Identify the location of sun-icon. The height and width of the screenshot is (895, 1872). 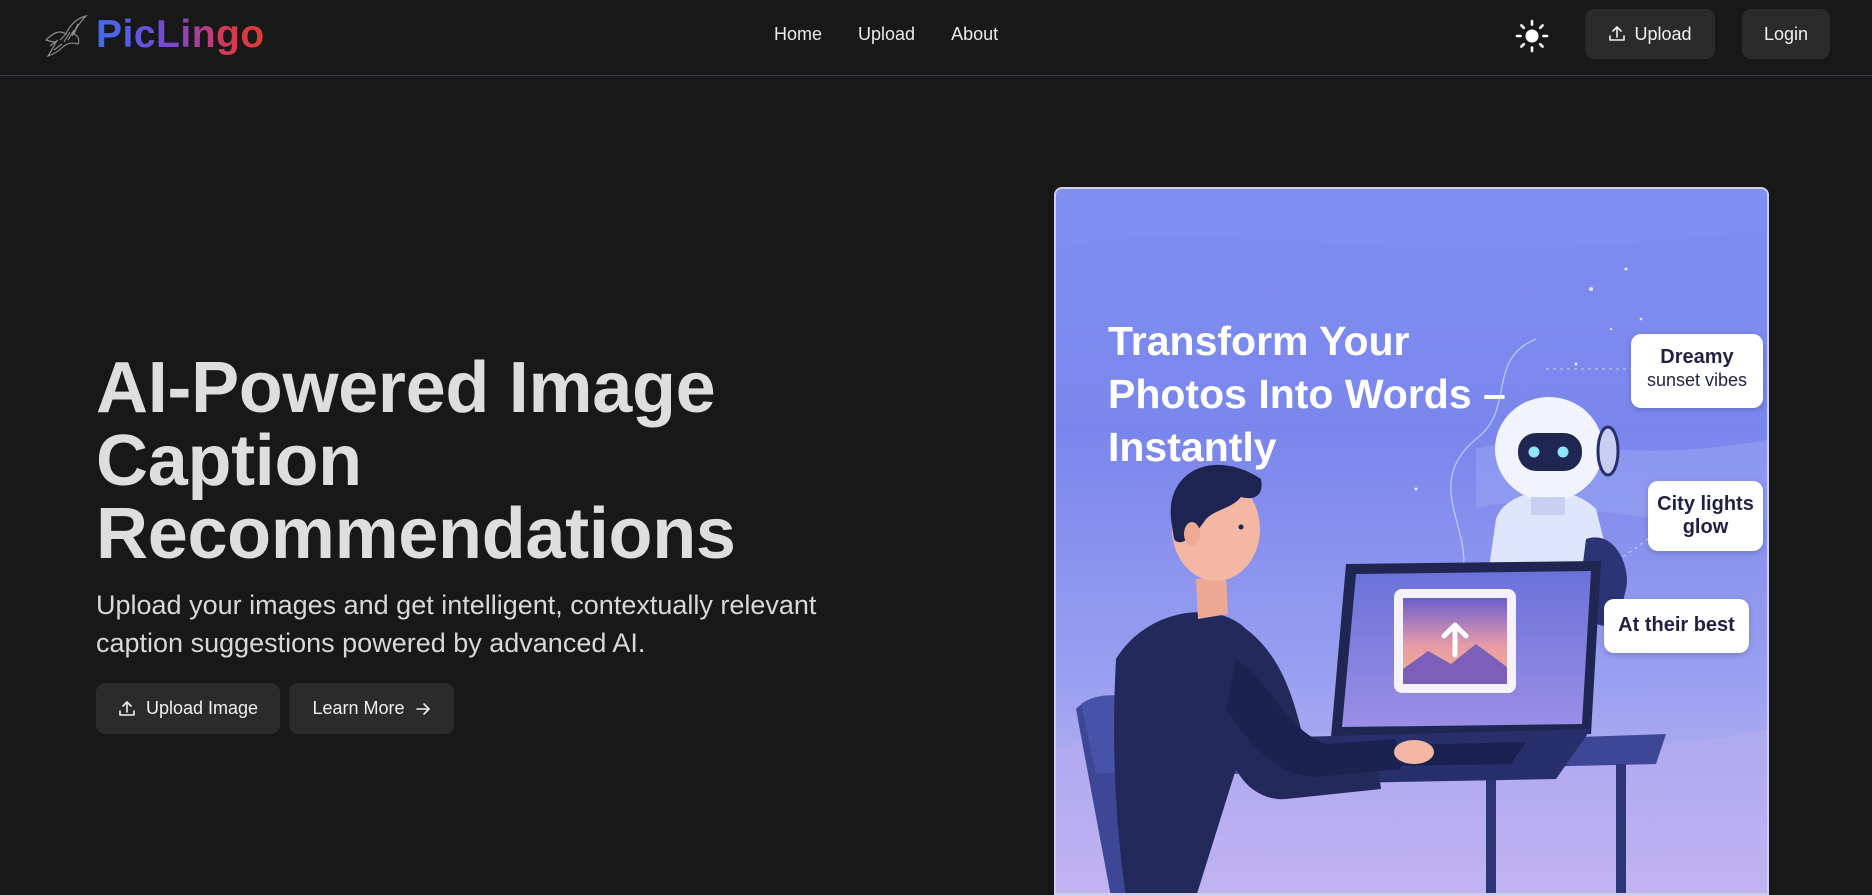
(1532, 36).